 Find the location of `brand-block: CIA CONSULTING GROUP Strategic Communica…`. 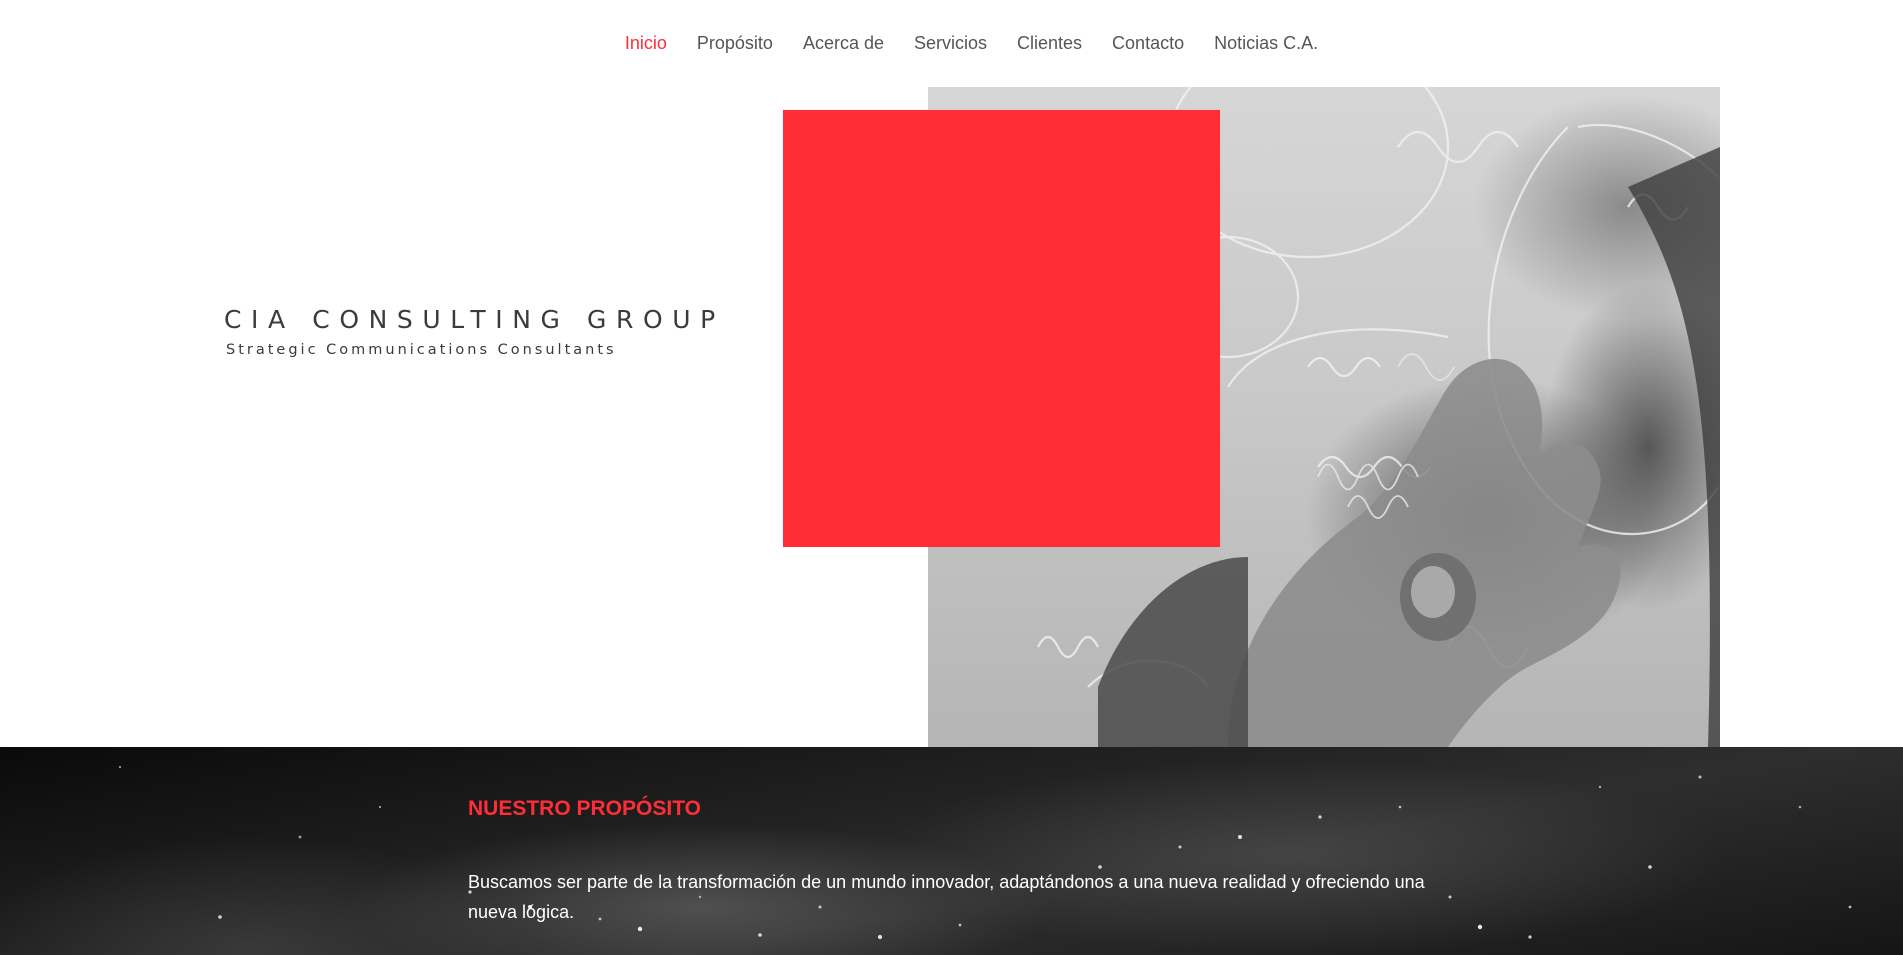

brand-block: CIA CONSULTING GROUP Strategic Communica… is located at coordinates (484, 331).